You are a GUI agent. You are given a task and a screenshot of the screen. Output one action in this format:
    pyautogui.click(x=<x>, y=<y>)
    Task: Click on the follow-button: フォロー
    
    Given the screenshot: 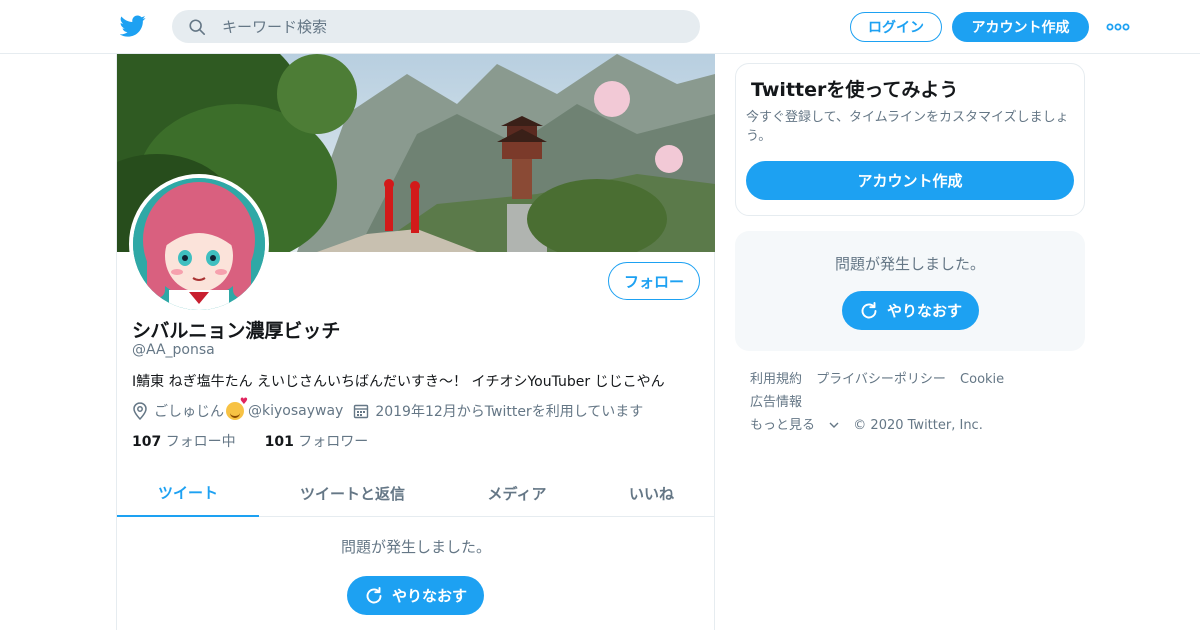 What is the action you would take?
    pyautogui.click(x=654, y=281)
    